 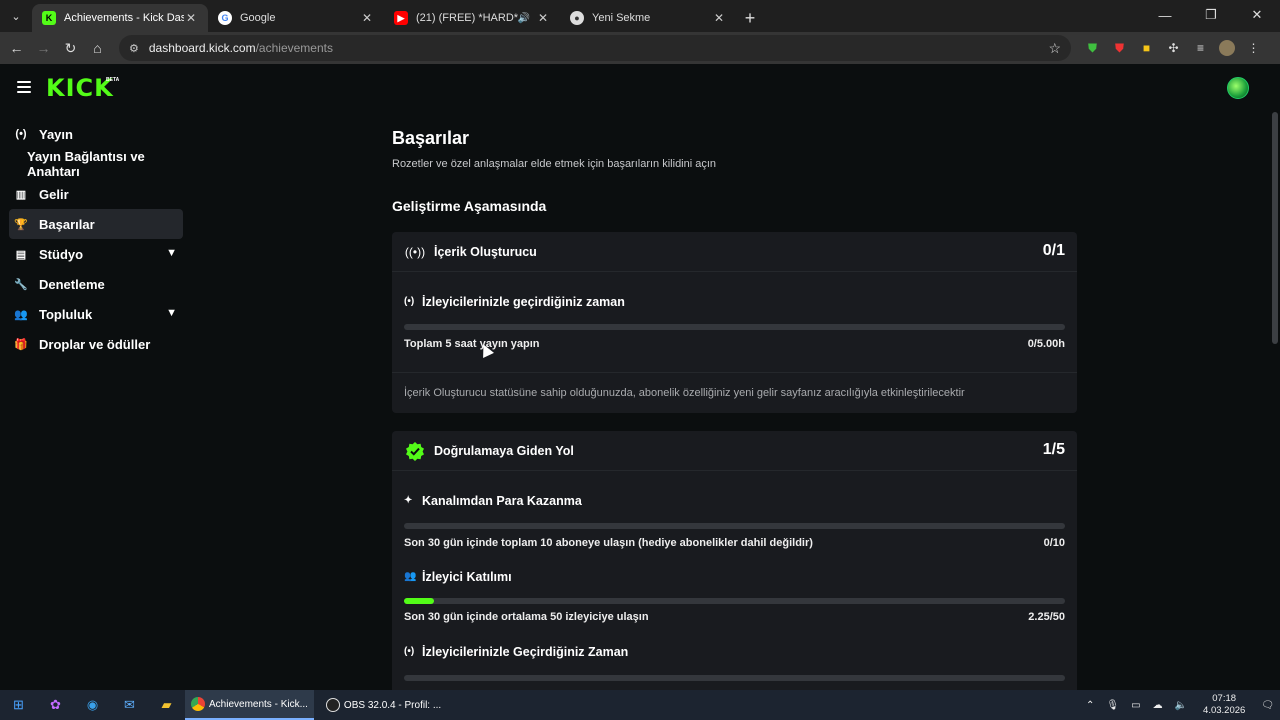 I want to click on requirement-title: 👥 İzleyici Katılımı, so click(x=458, y=577).